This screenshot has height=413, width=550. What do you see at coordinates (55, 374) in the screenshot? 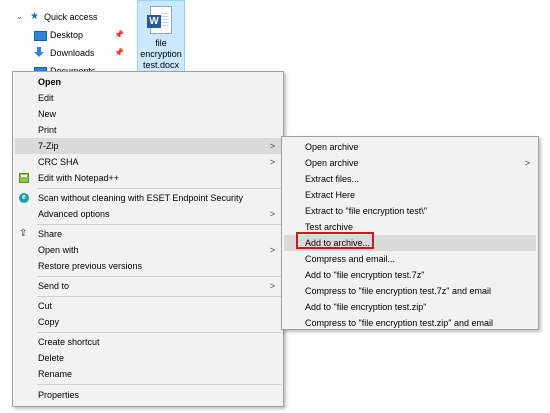
I see `menu-item-label: Rename` at bounding box center [55, 374].